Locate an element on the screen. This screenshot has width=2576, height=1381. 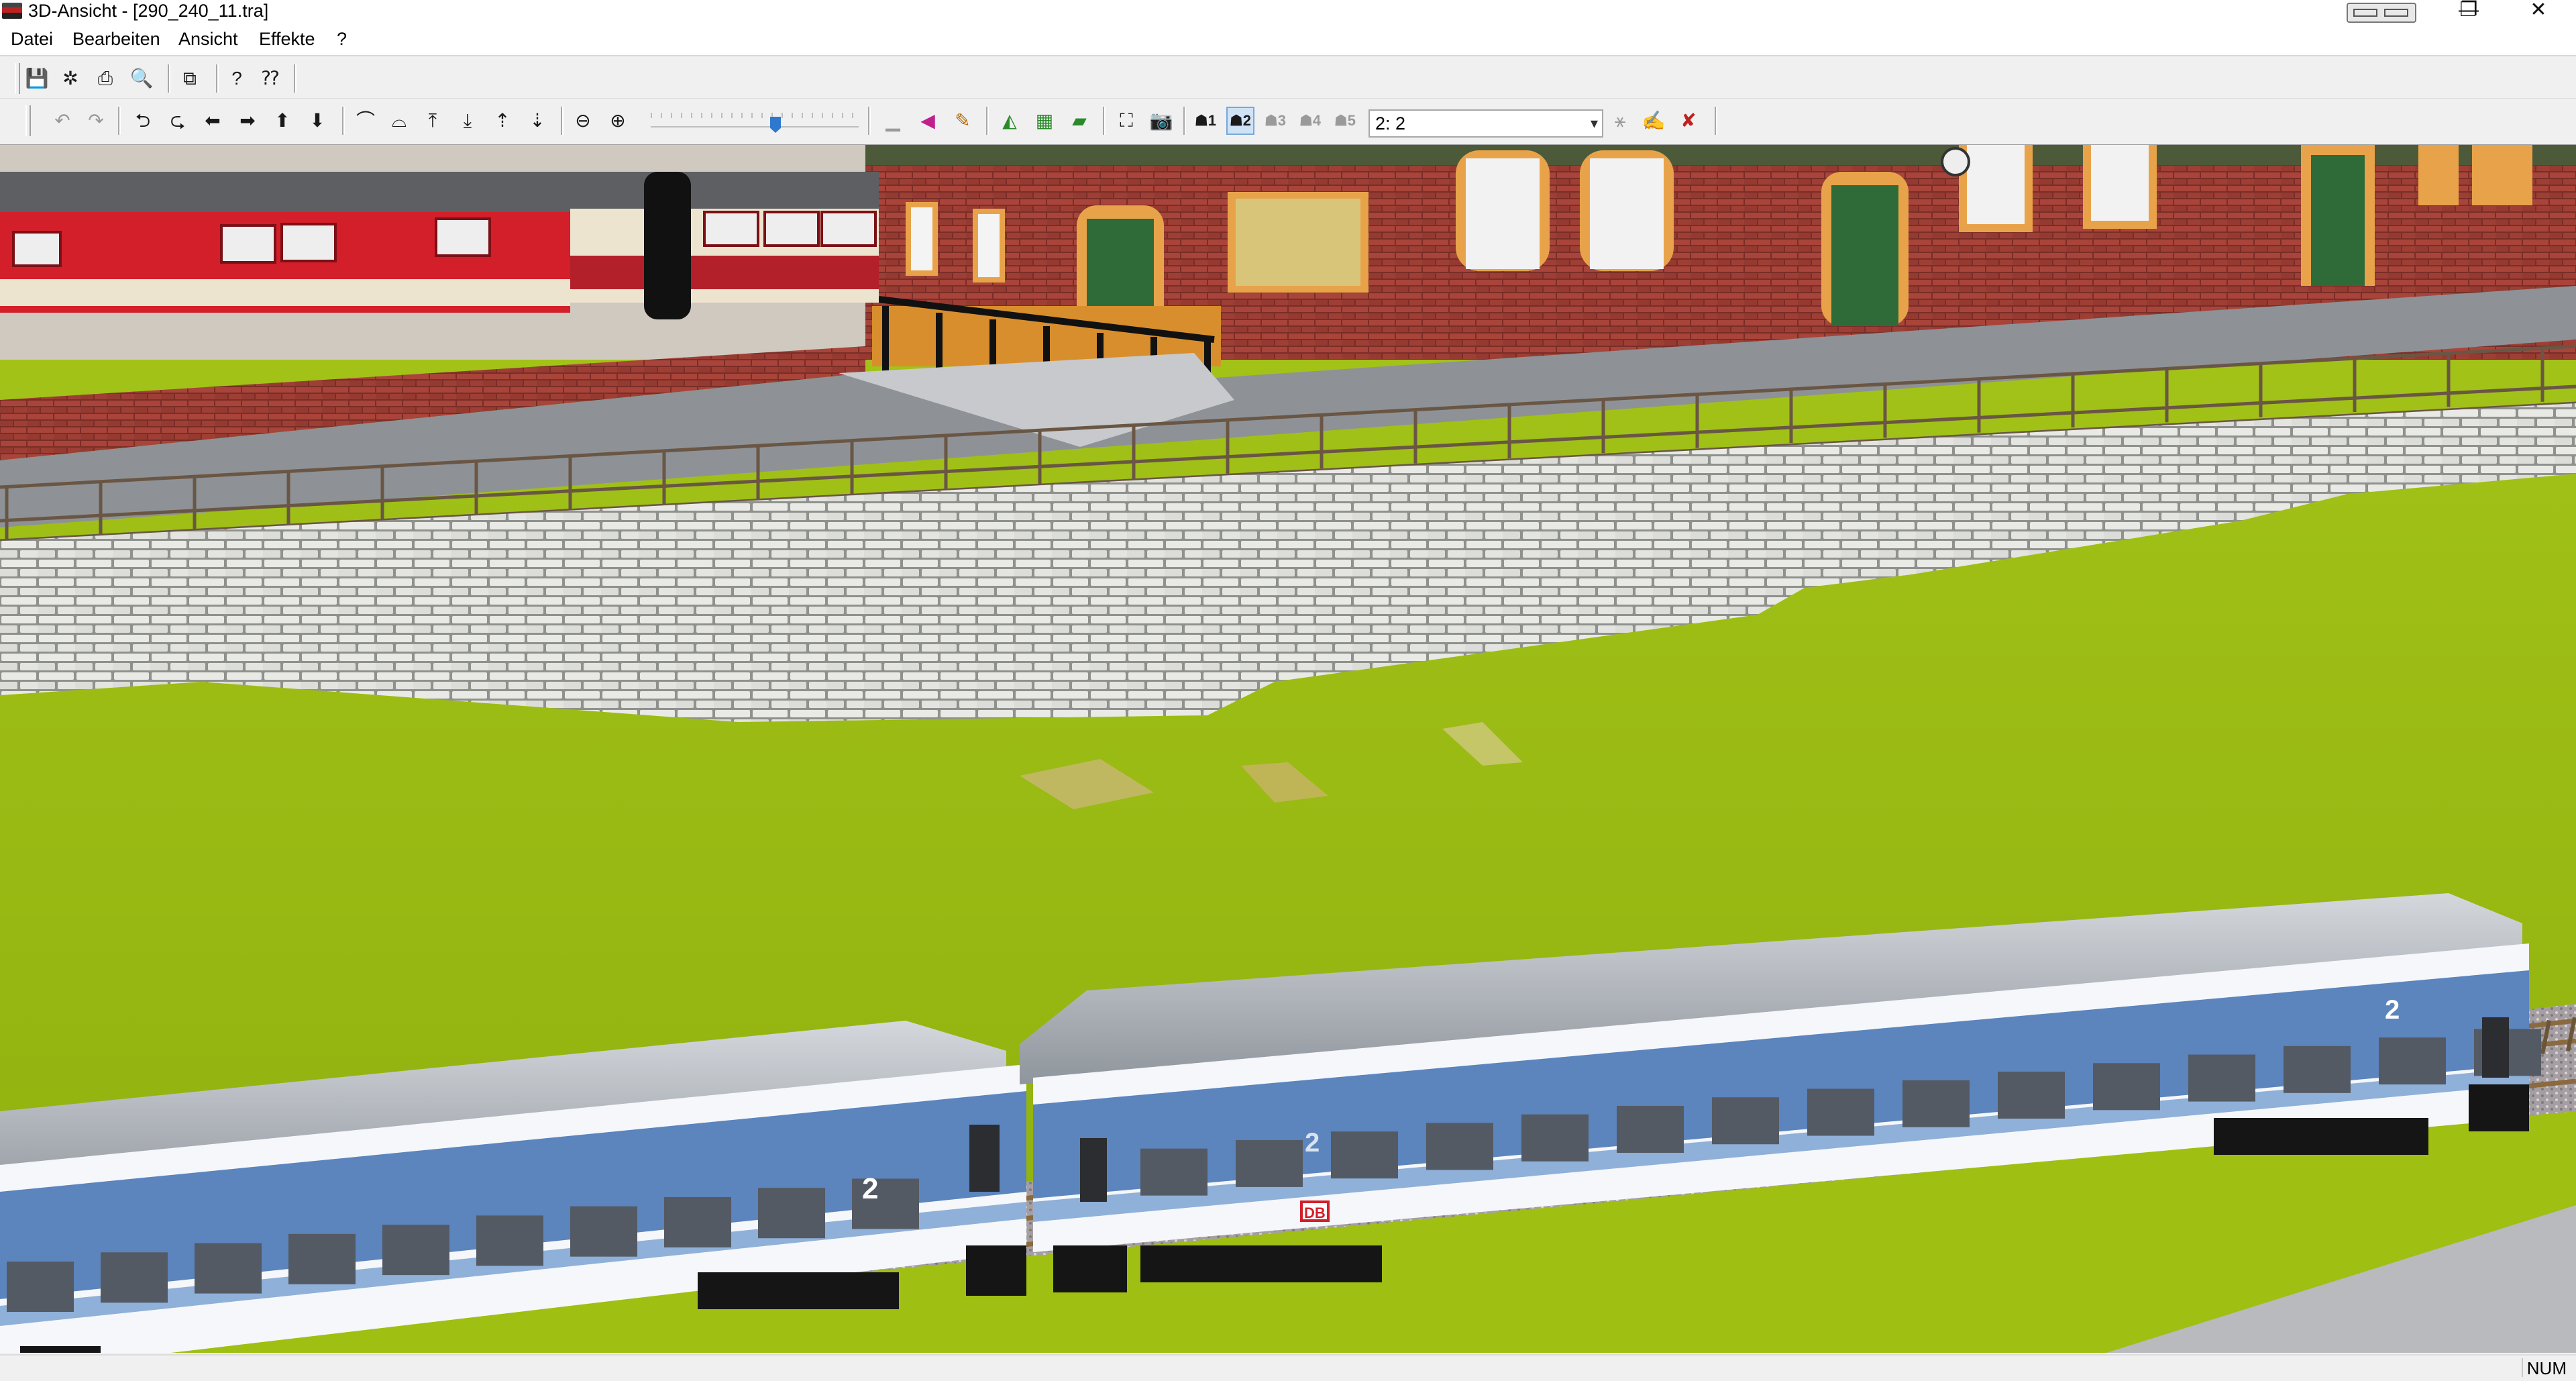
camera-height-down-button: ⇣ is located at coordinates (537, 121).